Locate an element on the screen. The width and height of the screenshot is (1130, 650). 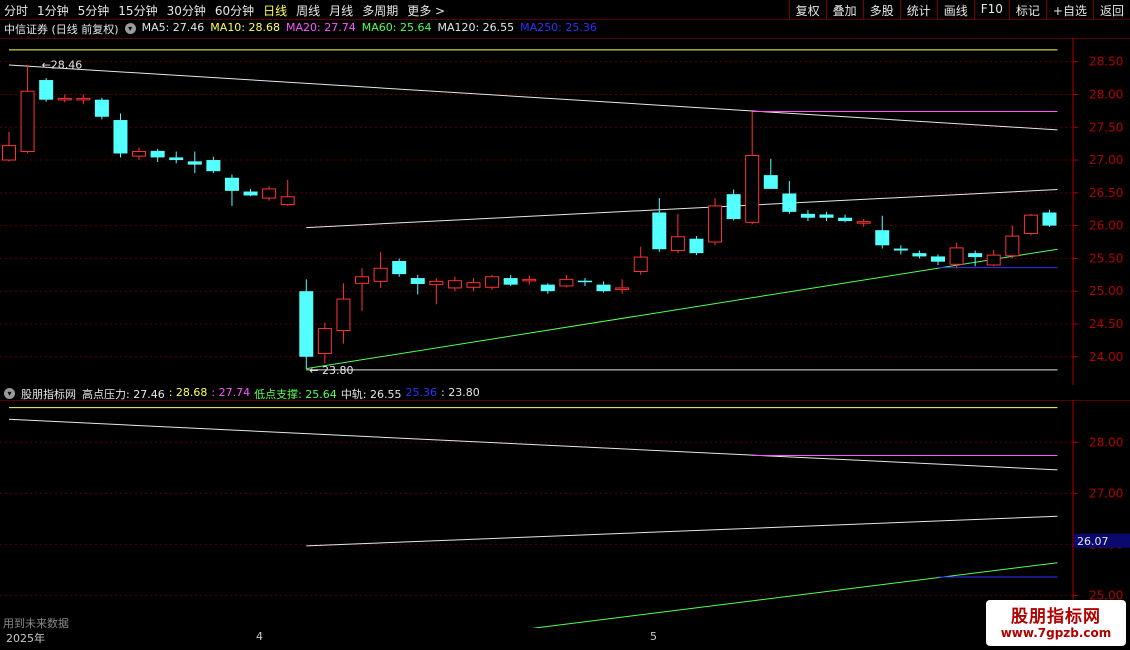
toolbar-button-8: 返回 is located at coordinates (1111, 9).